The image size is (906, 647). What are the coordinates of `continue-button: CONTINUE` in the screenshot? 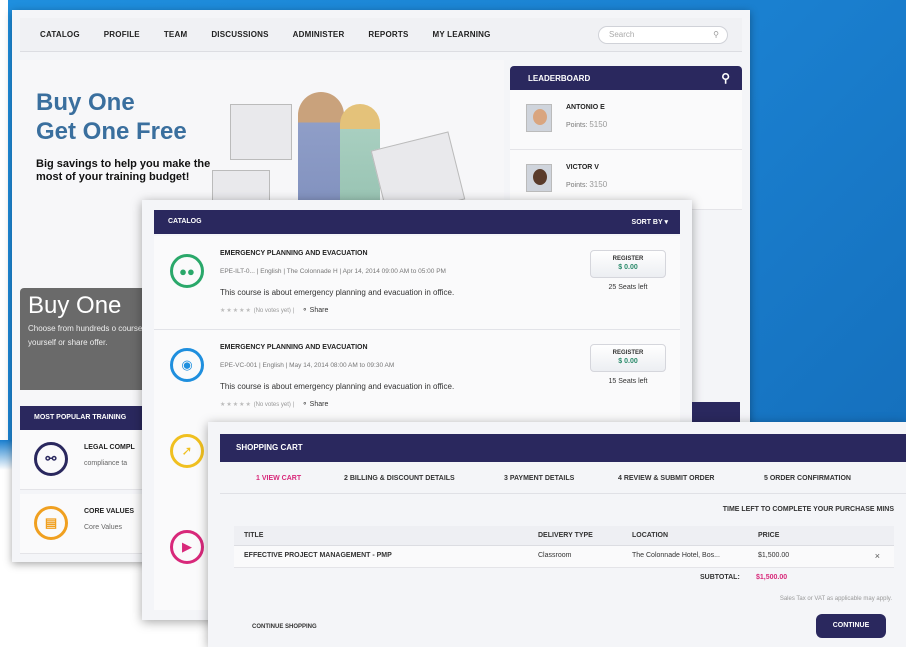 It's located at (851, 626).